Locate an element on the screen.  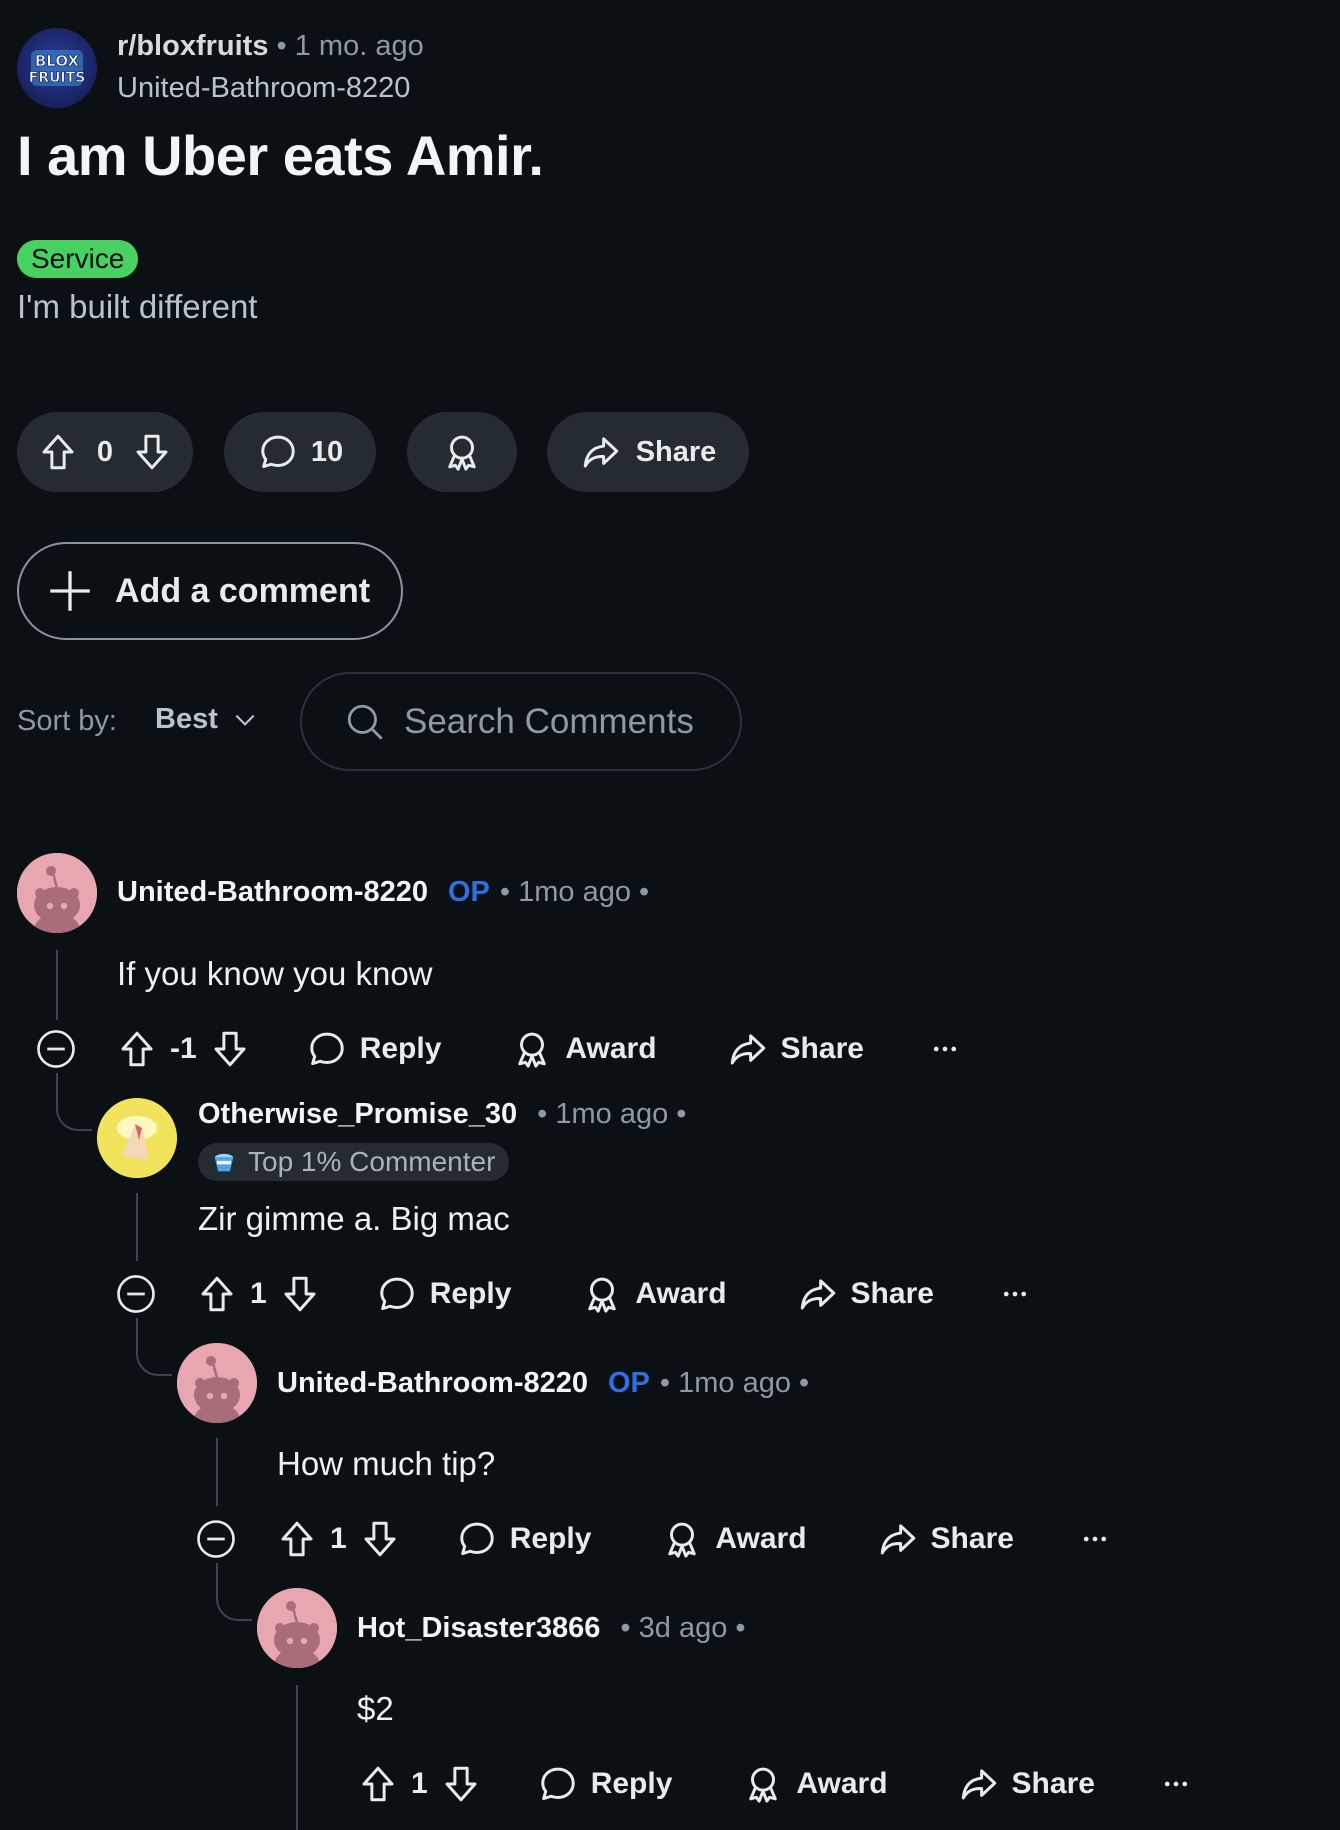
post-body: I'm built different is located at coordinates (137, 306).